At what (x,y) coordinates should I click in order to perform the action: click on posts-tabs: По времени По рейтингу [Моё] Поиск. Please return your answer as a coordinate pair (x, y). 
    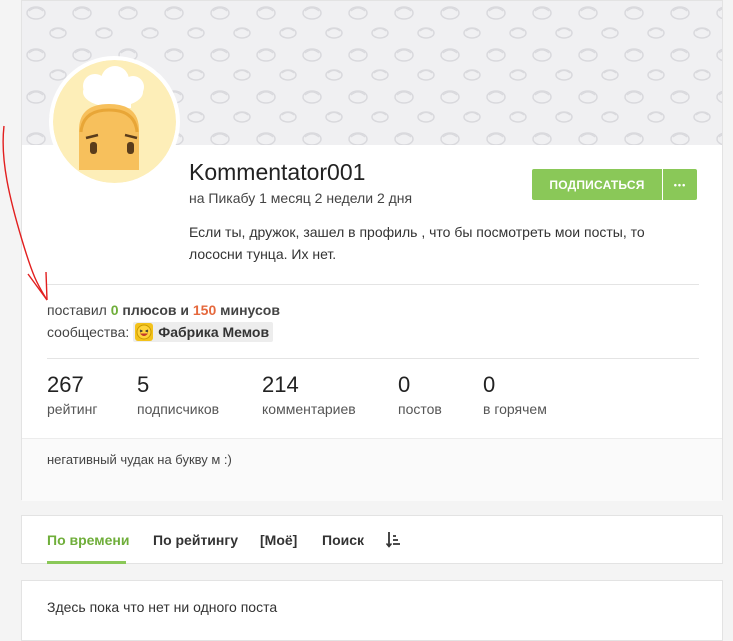
    Looking at the image, I should click on (372, 539).